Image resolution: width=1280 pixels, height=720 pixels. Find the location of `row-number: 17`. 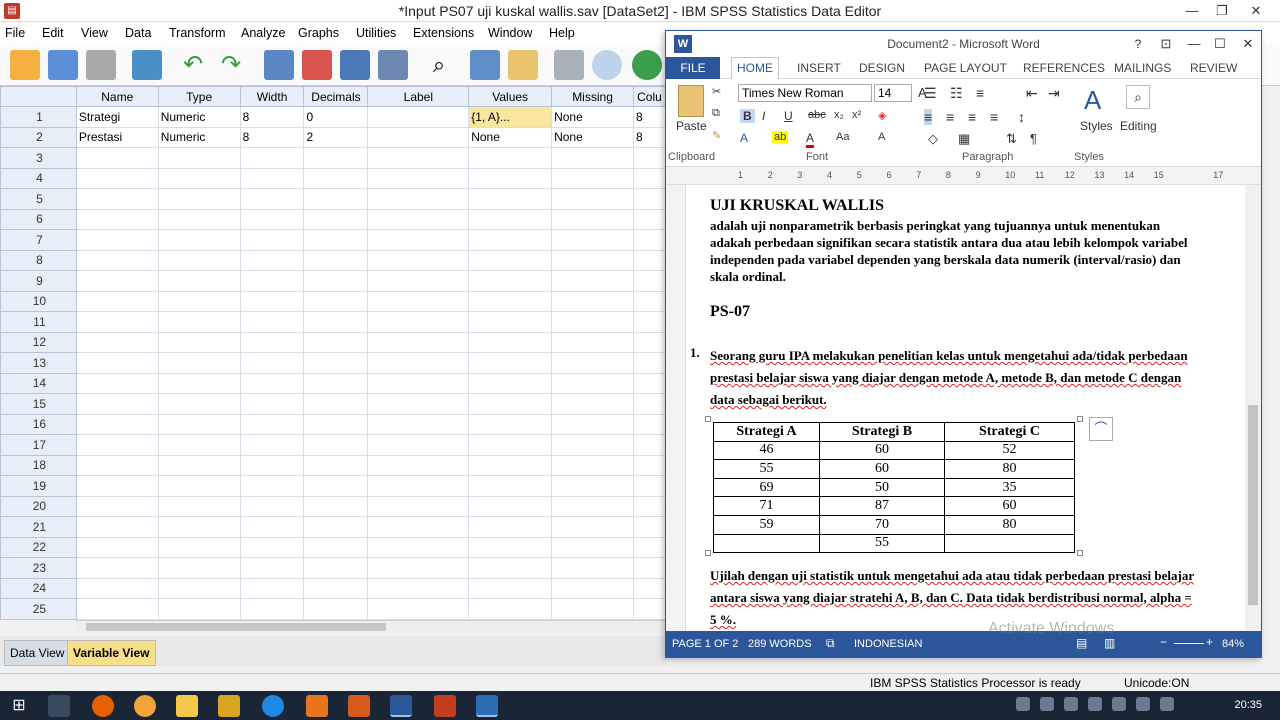

row-number: 17 is located at coordinates (38, 445).